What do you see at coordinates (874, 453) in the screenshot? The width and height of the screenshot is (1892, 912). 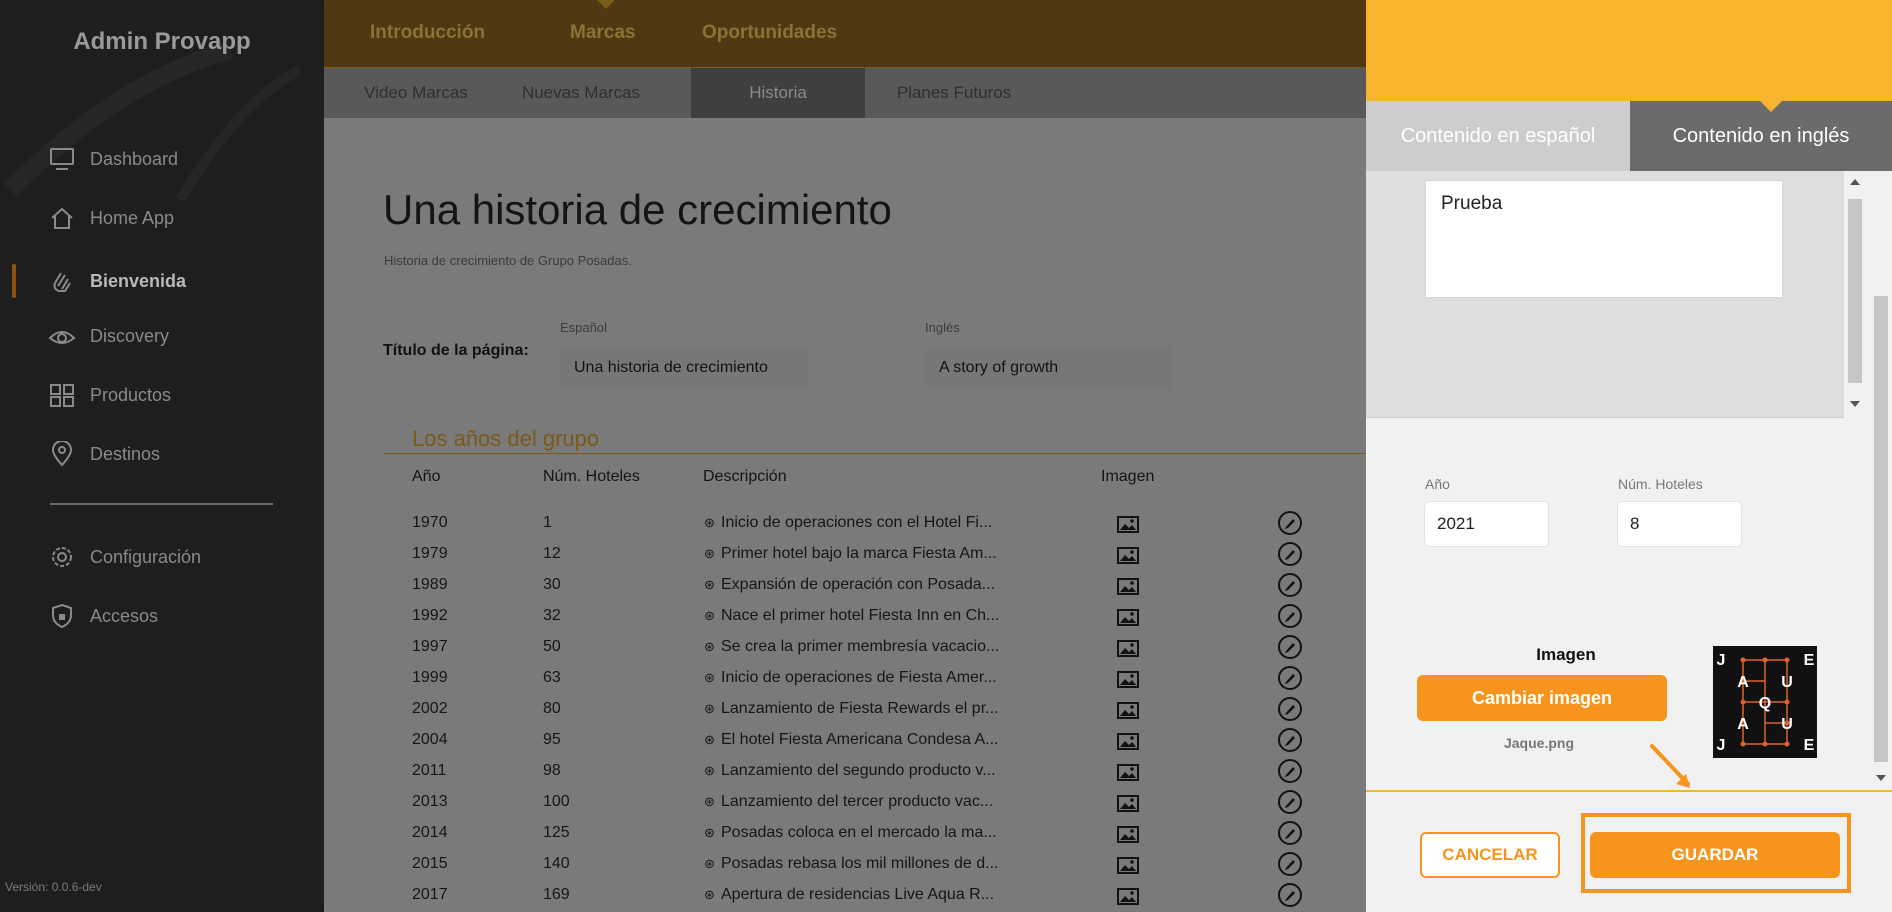 I see `section-divider` at bounding box center [874, 453].